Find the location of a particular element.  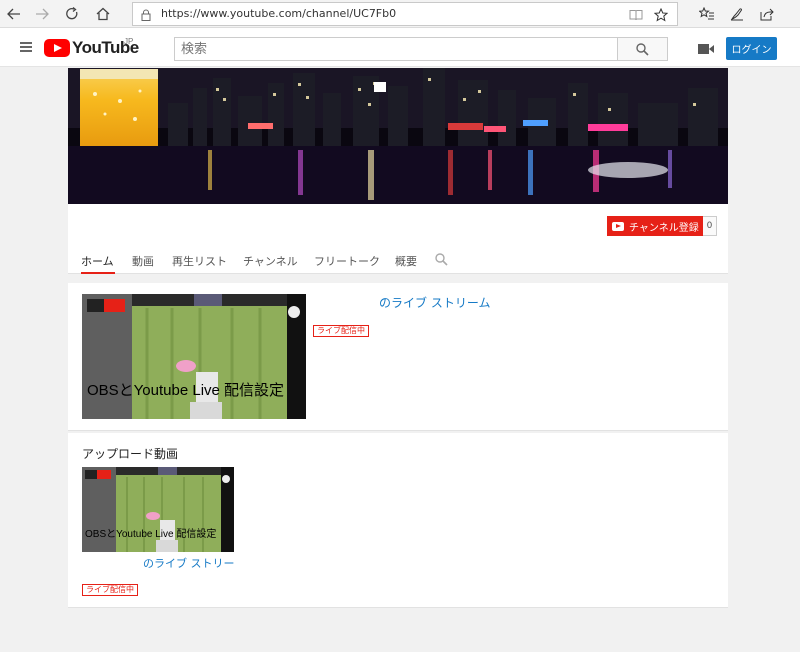

lock-icon is located at coordinates (146, 15).